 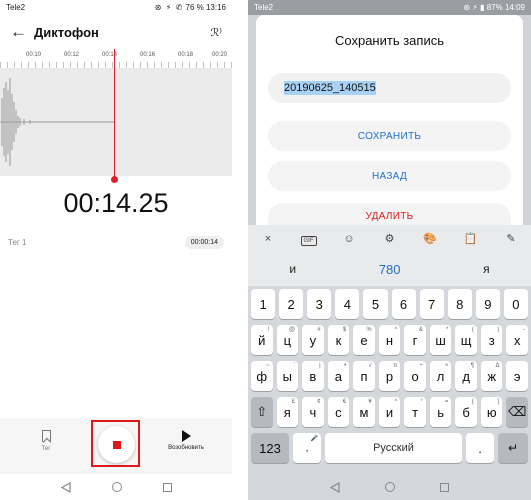 I want to click on letter-key: п √, so click(x=364, y=376).